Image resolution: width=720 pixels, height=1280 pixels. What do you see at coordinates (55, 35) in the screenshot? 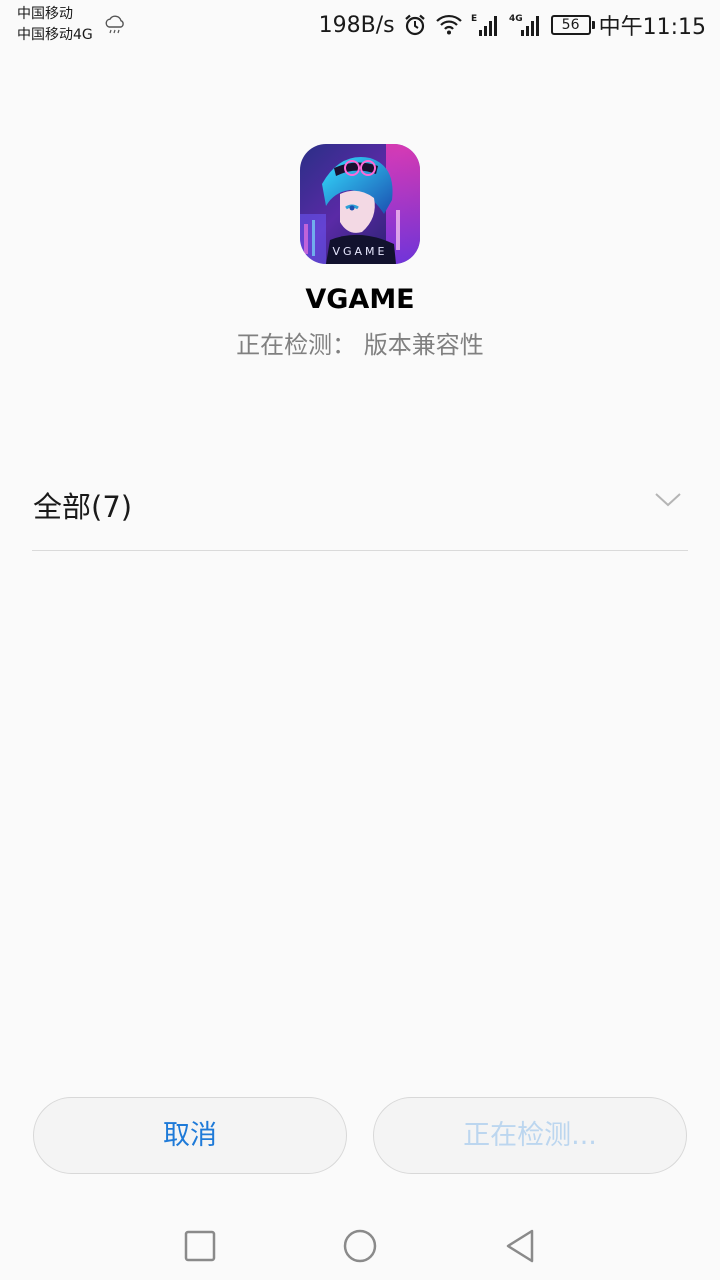
I see `carrier-secondary: 中国移动4G` at bounding box center [55, 35].